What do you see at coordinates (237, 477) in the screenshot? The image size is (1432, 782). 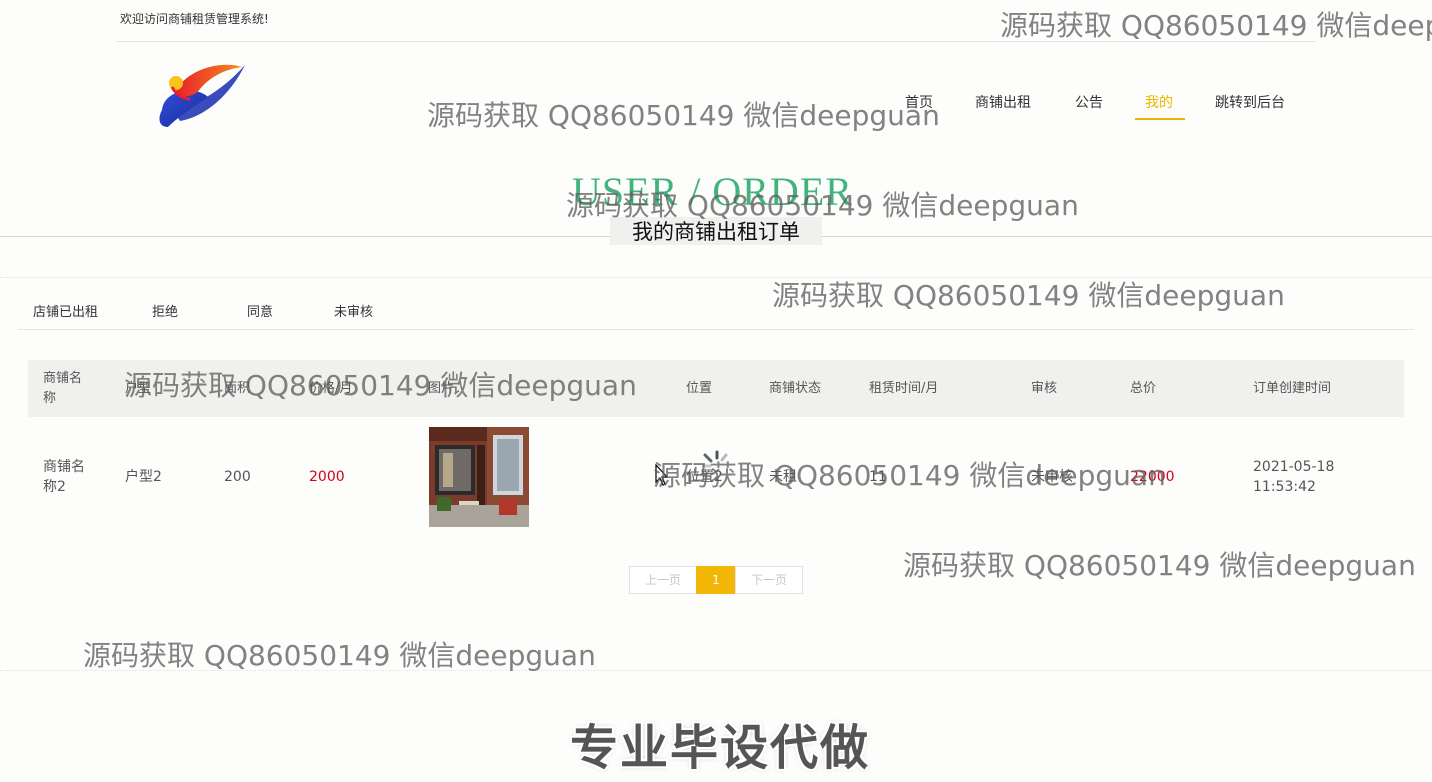 I see `cell-area: 200` at bounding box center [237, 477].